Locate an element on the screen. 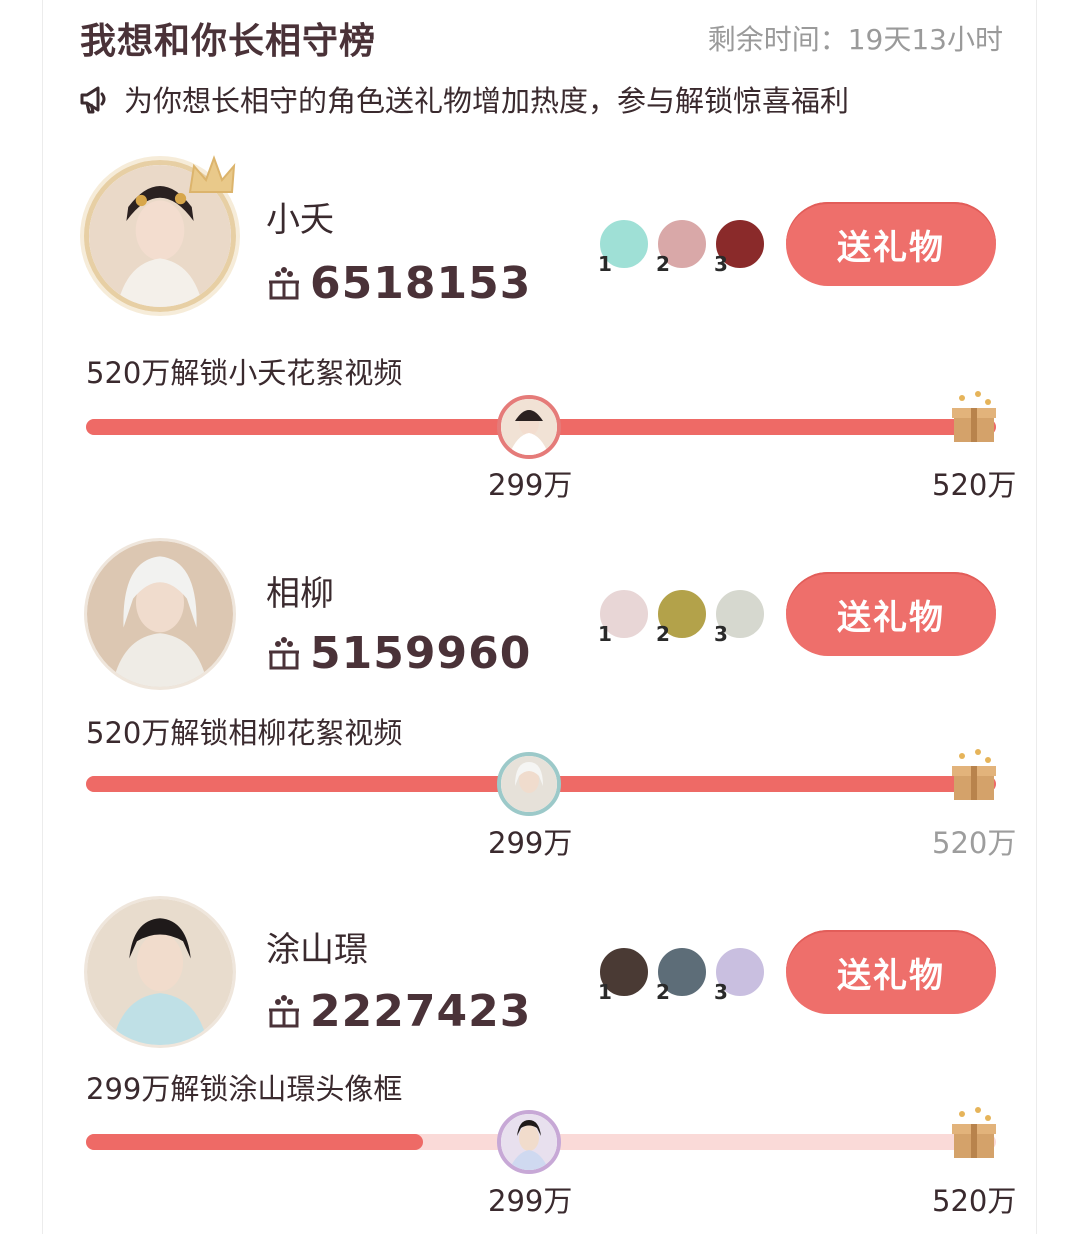 This screenshot has height=1248, width=1079. heat-score: 2227423 is located at coordinates (398, 1011).